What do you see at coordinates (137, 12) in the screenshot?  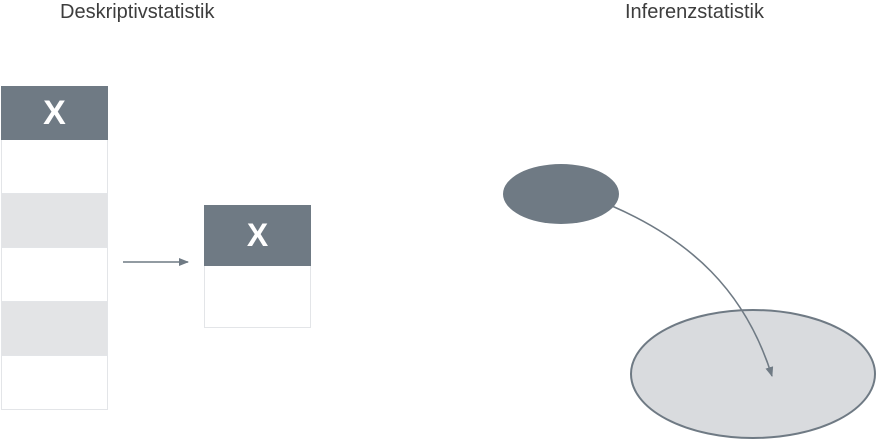 I see `descriptive-title: Deskriptivstatistik` at bounding box center [137, 12].